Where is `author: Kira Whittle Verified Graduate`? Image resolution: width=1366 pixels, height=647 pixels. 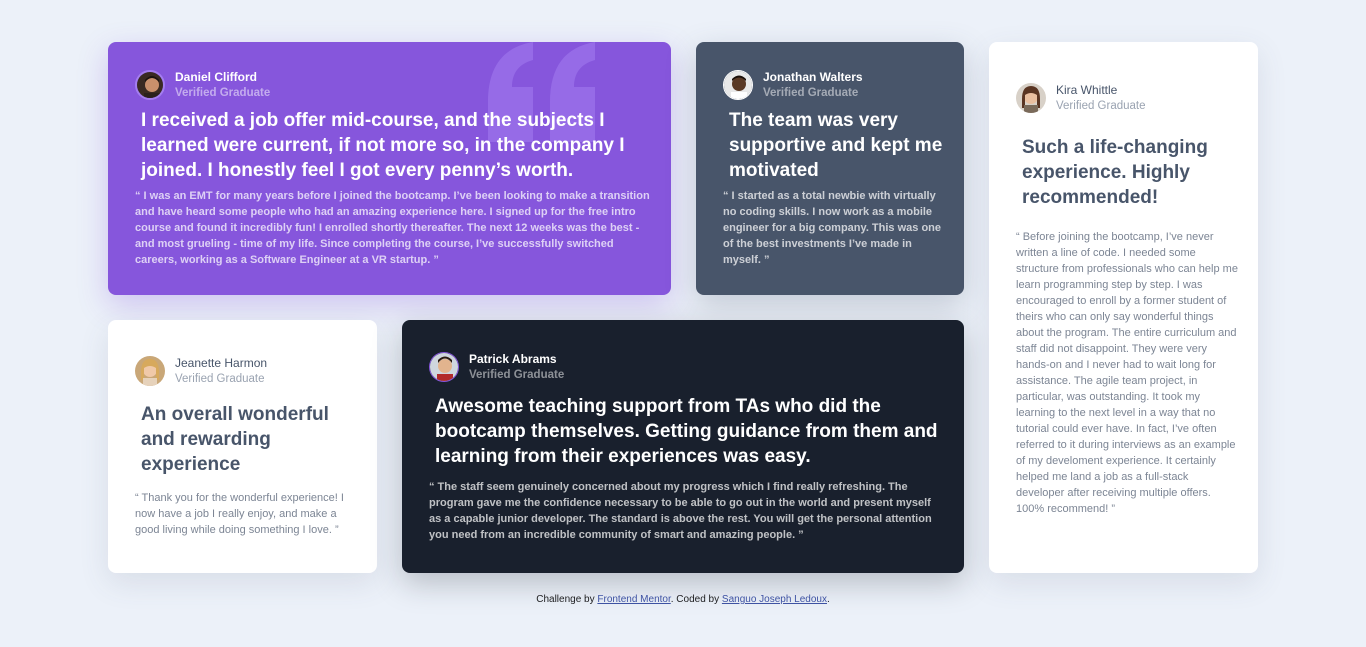 author: Kira Whittle Verified Graduate is located at coordinates (1081, 98).